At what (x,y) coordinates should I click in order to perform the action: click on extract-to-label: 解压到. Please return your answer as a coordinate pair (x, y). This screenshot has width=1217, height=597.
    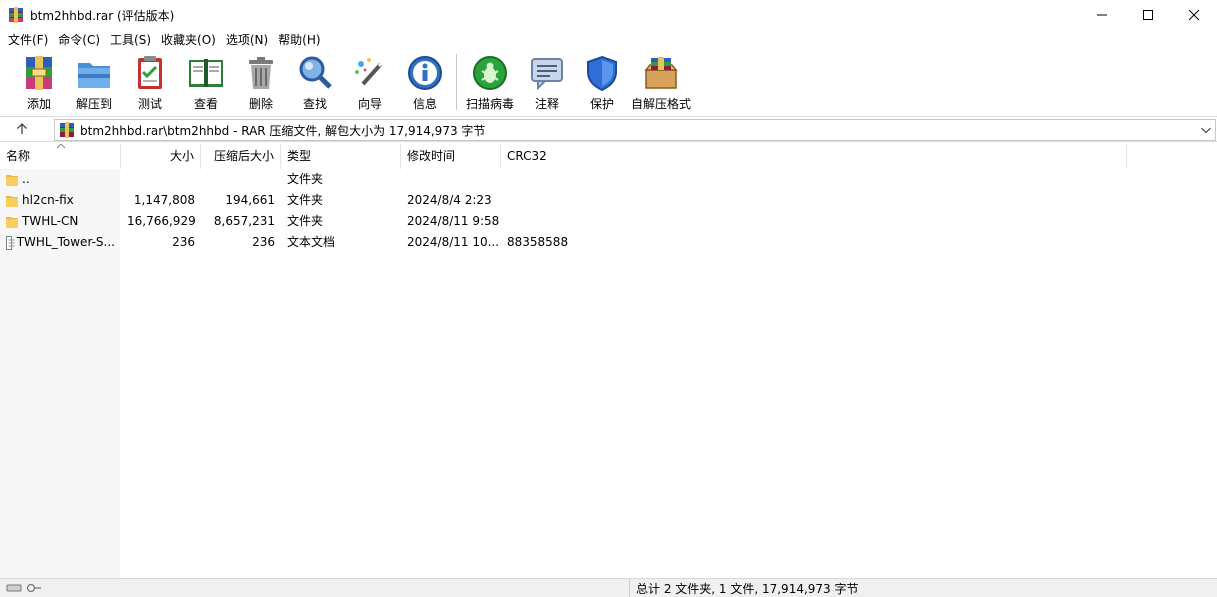
    Looking at the image, I should click on (93, 104).